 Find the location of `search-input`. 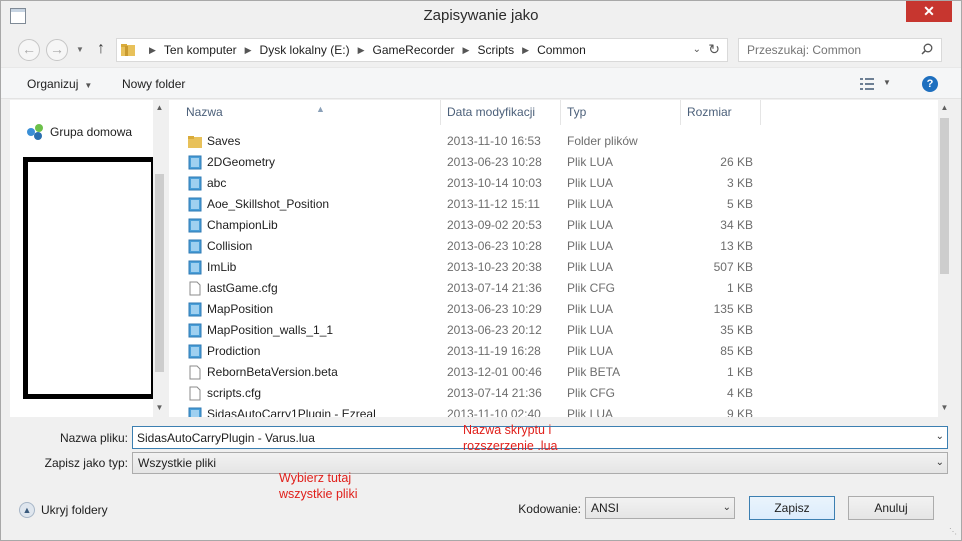

search-input is located at coordinates (824, 50).